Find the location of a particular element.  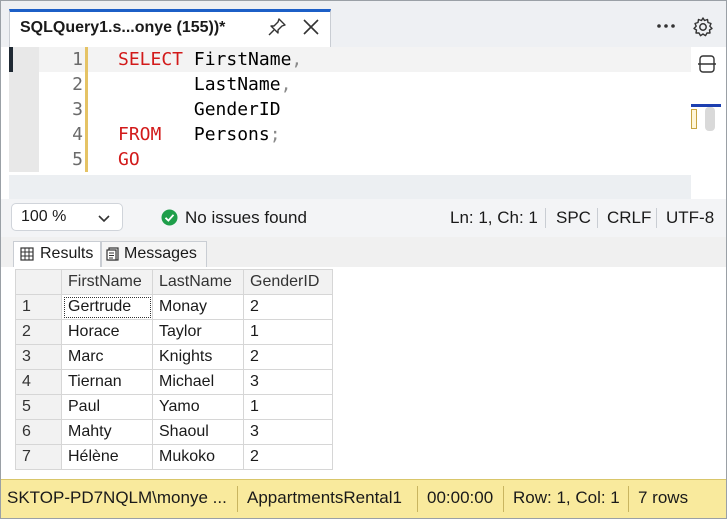

code-line: 3 GenderID is located at coordinates (350, 109).